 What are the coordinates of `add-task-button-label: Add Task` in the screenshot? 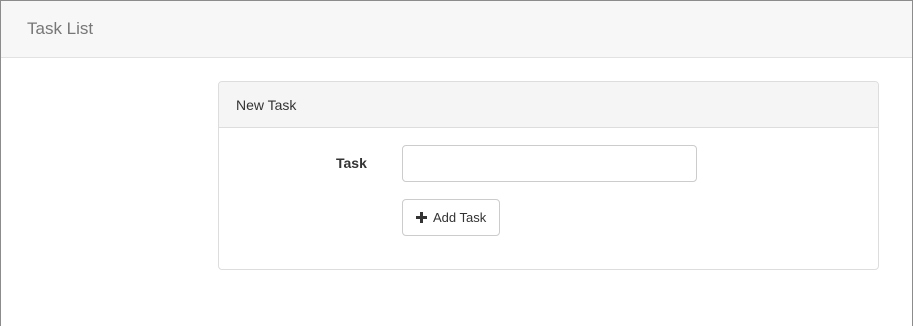 It's located at (460, 217).